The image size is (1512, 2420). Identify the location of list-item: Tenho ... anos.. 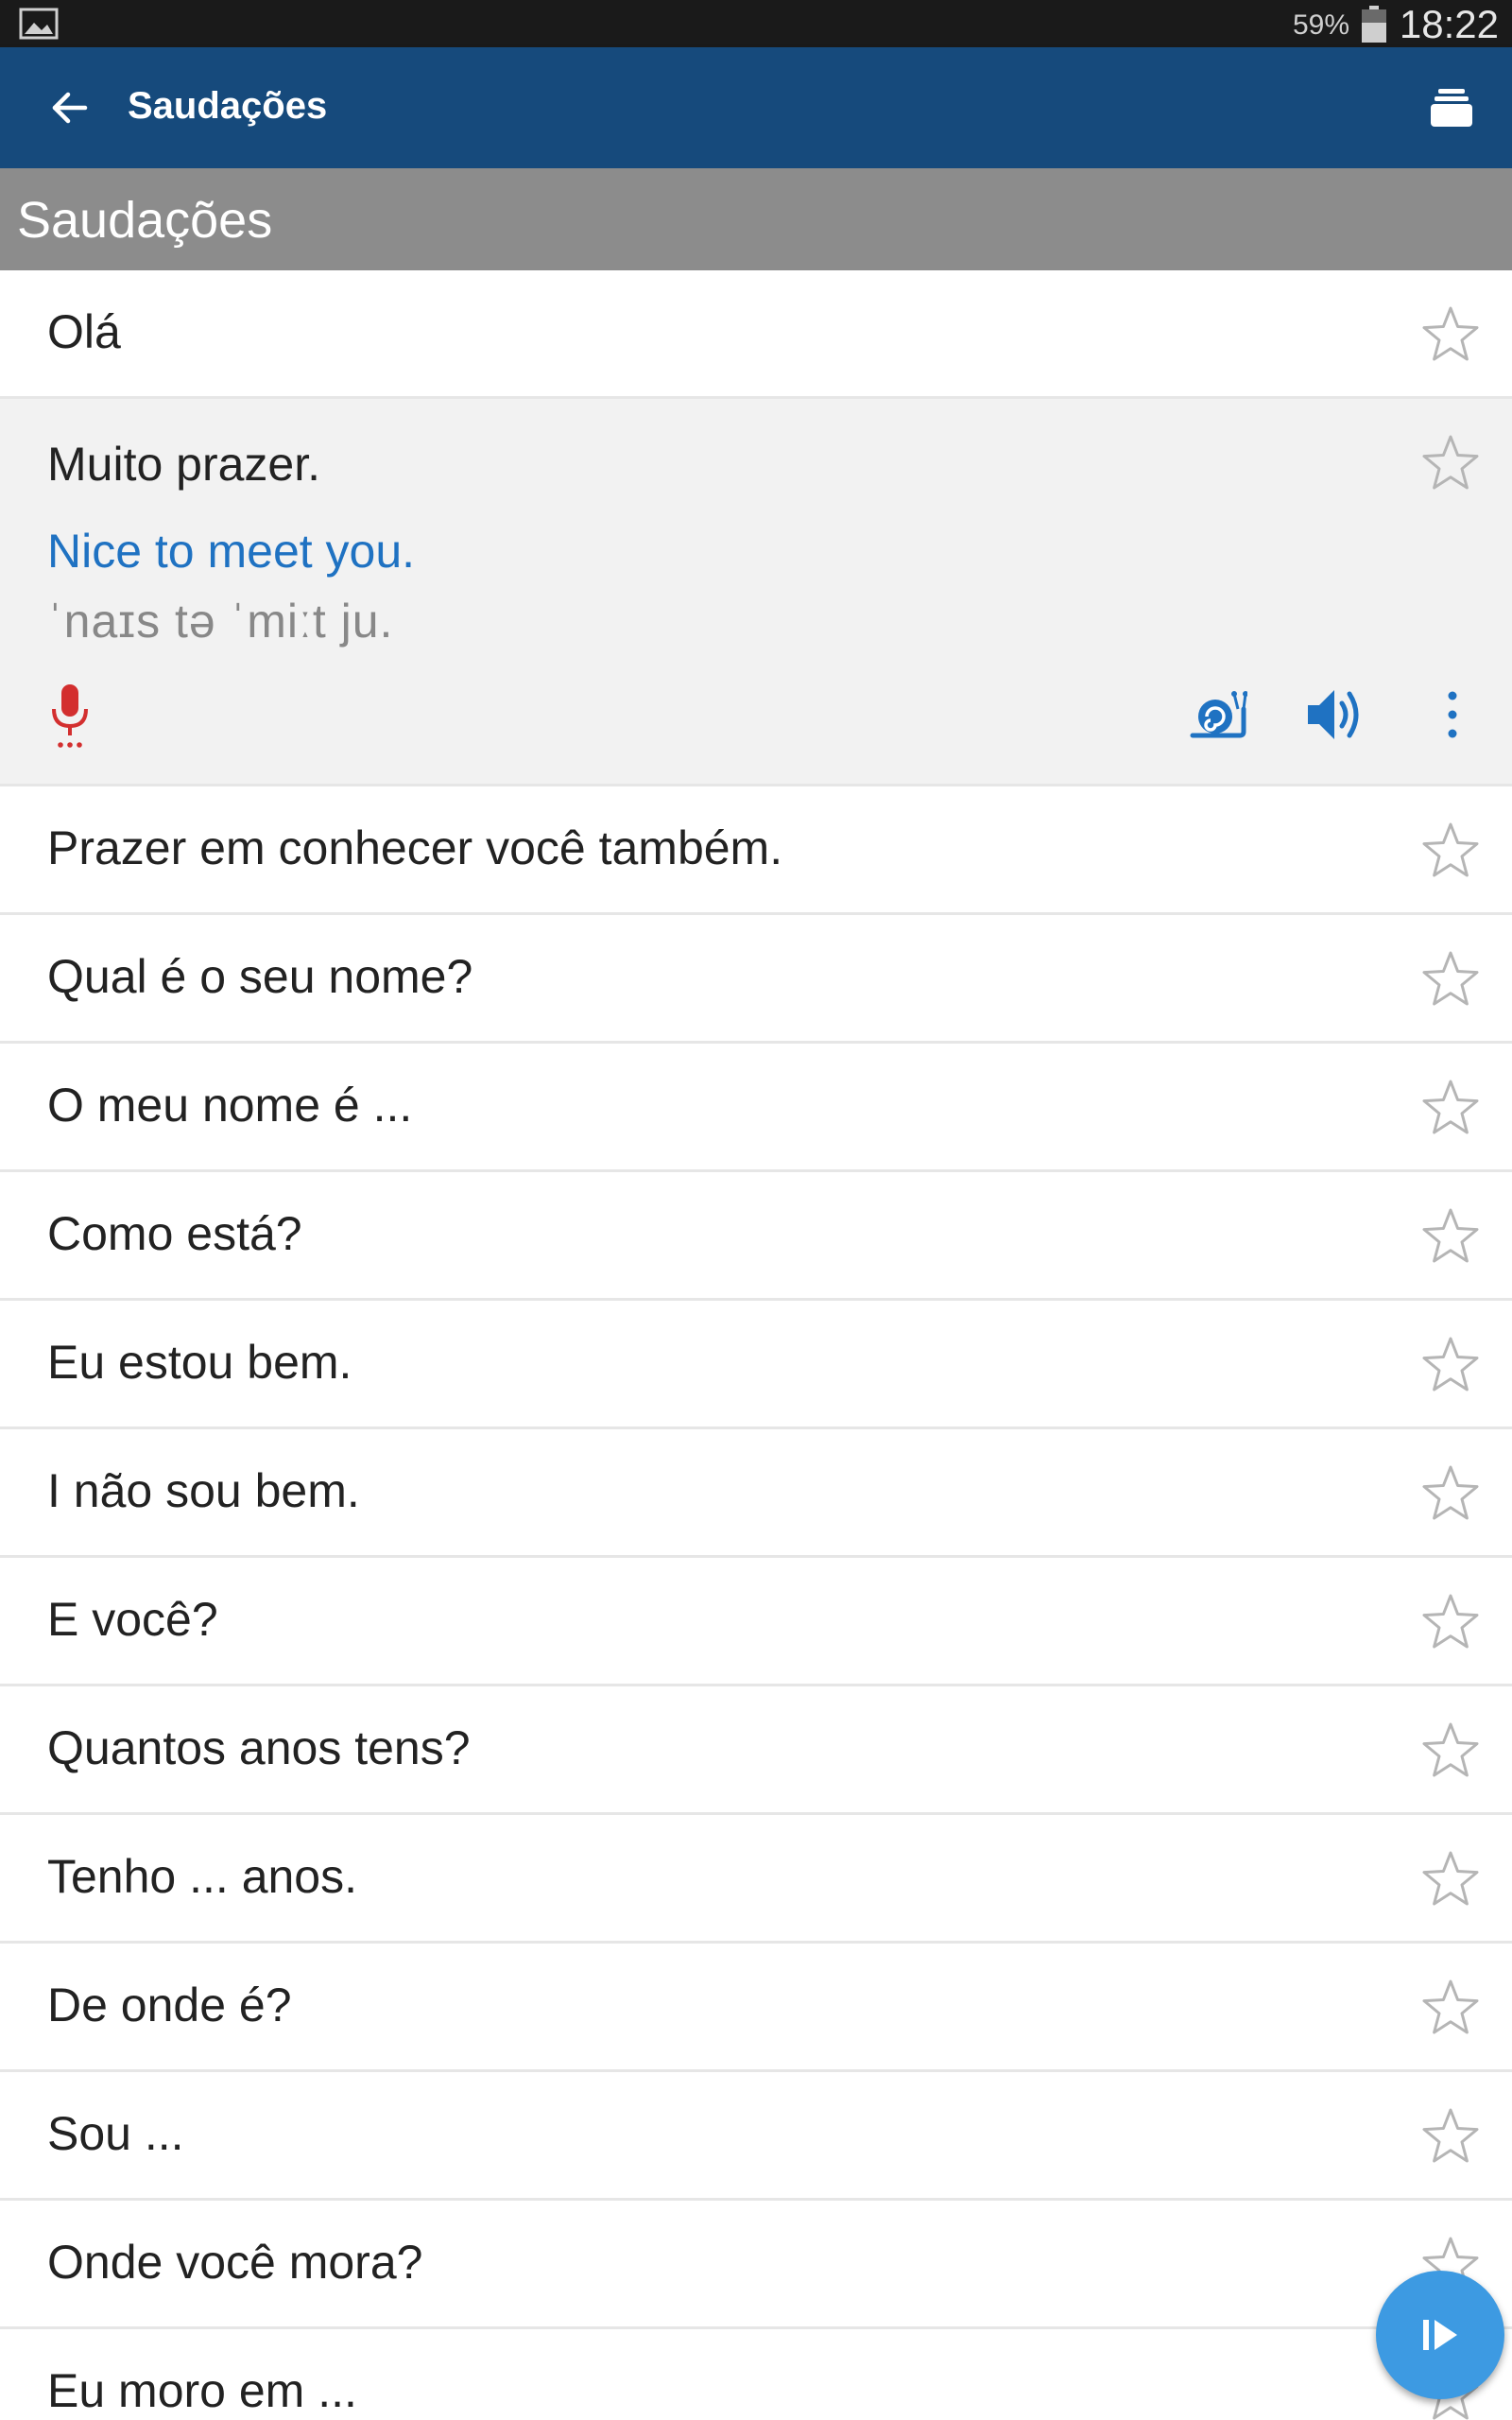
(756, 1879).